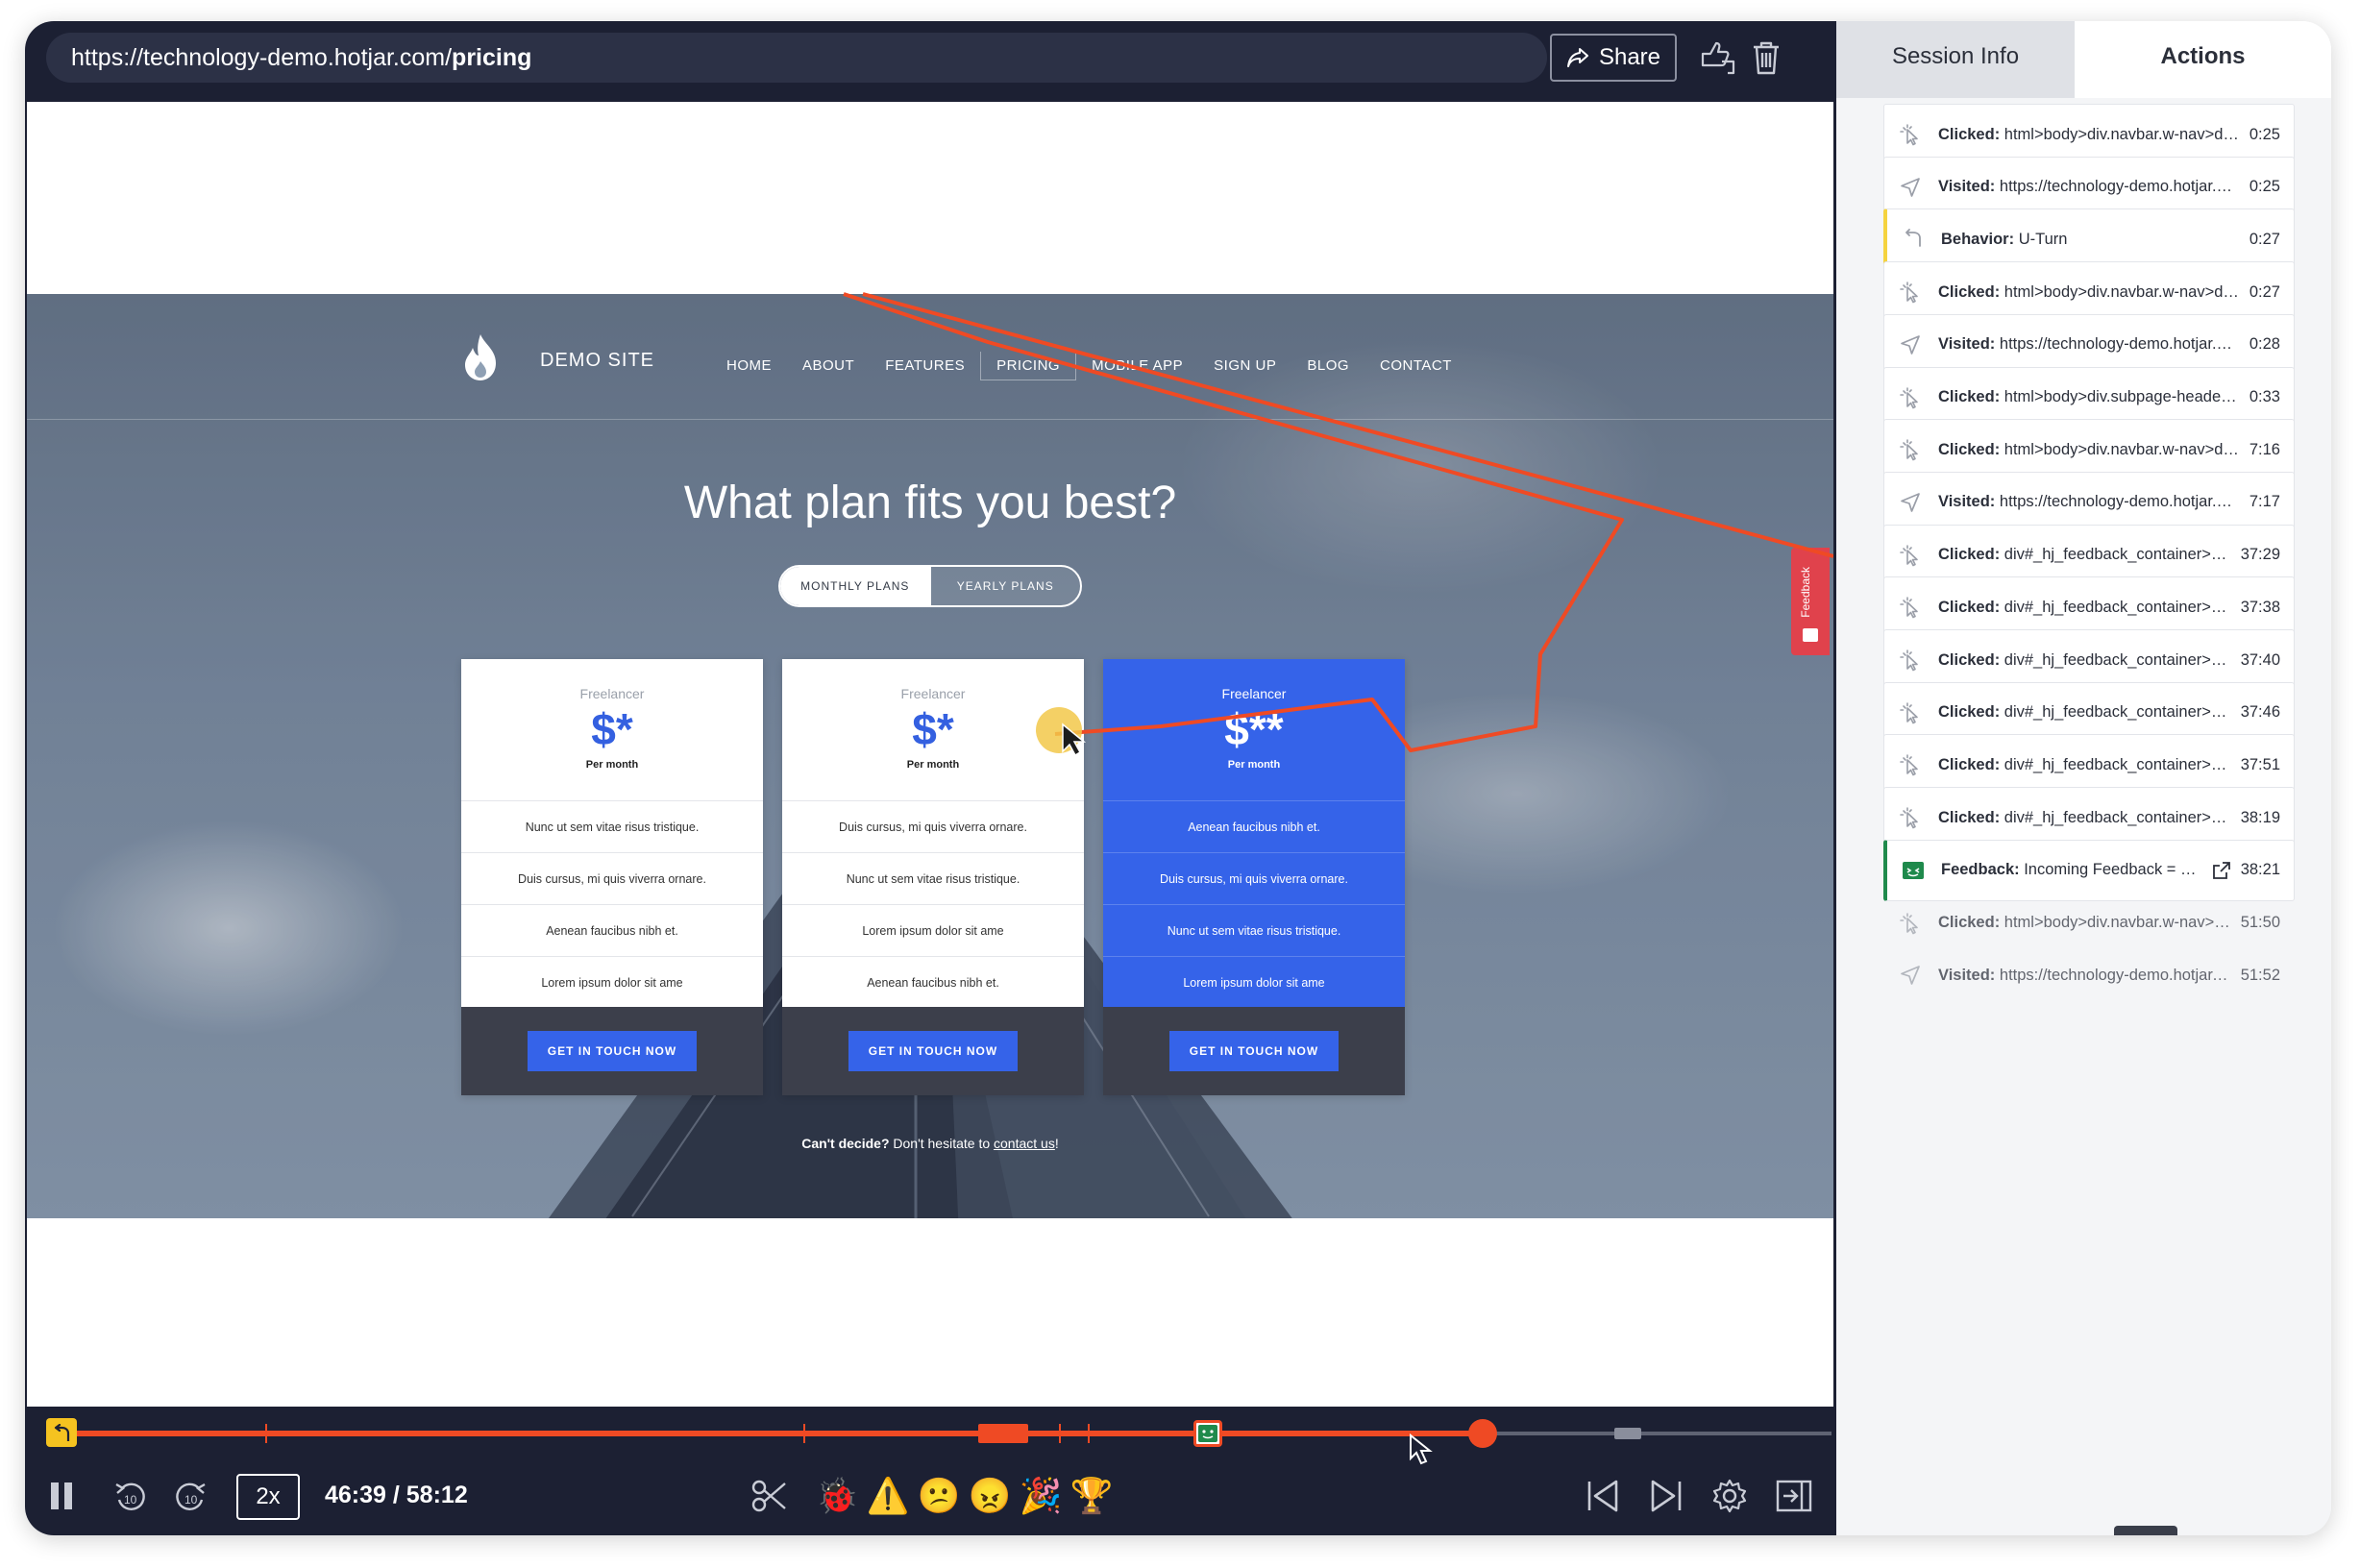 The width and height of the screenshot is (2360, 1568). Describe the element at coordinates (930, 420) in the screenshot. I see `nav-divider` at that location.